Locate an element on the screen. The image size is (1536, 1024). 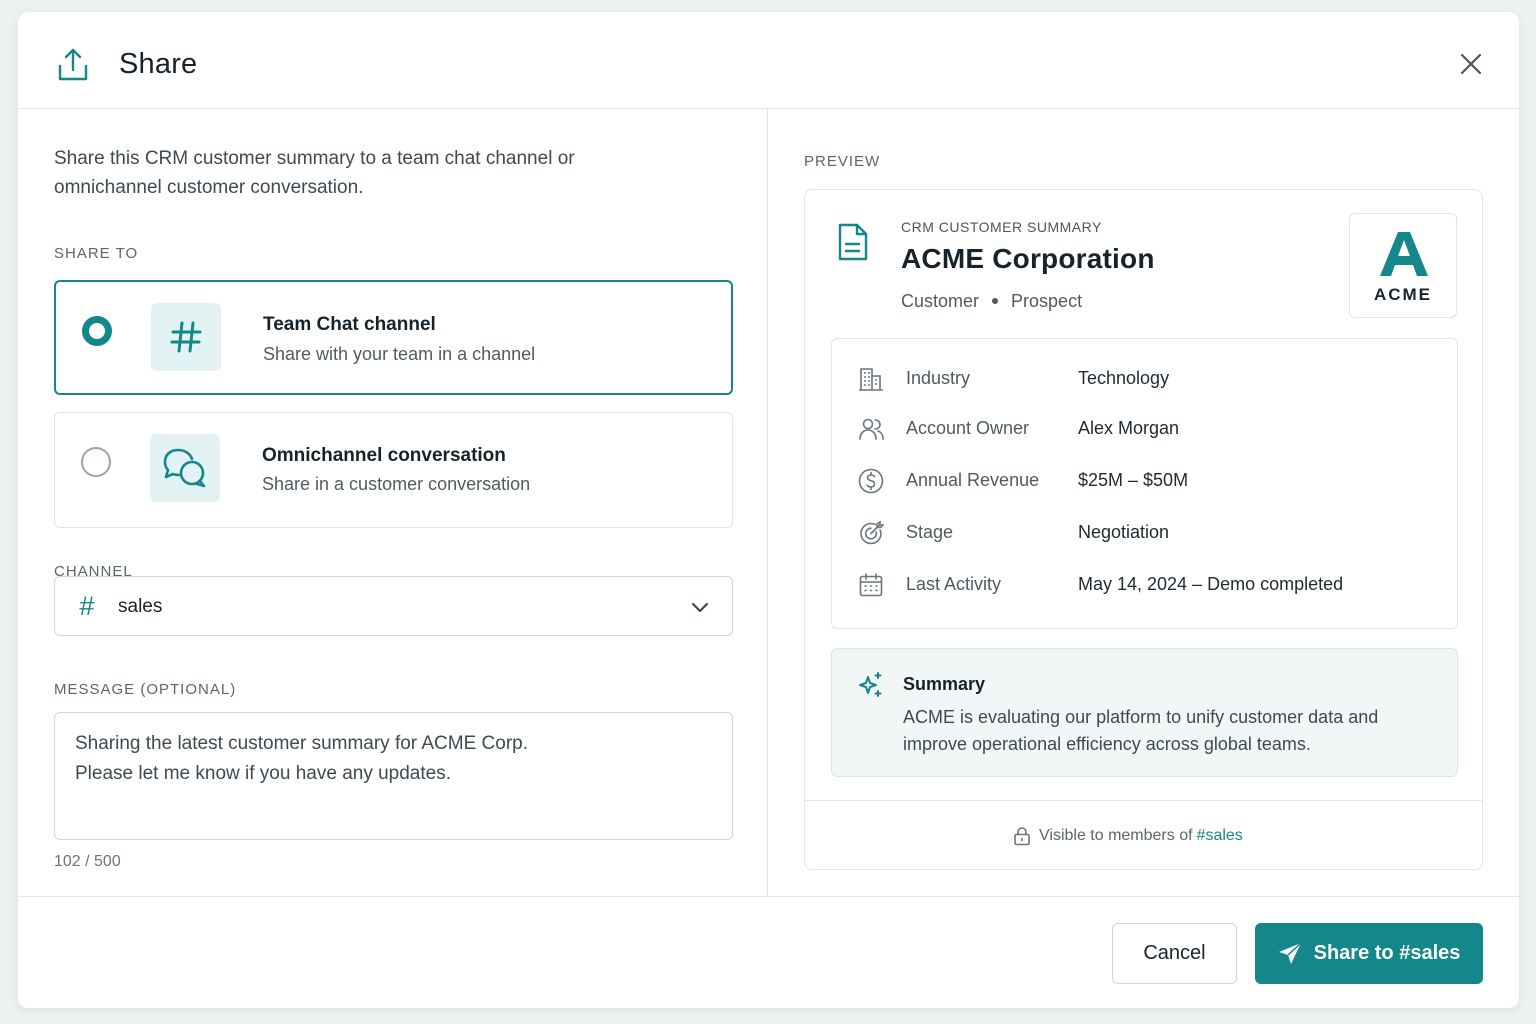
field-value: Alex Morgan is located at coordinates (1129, 428).